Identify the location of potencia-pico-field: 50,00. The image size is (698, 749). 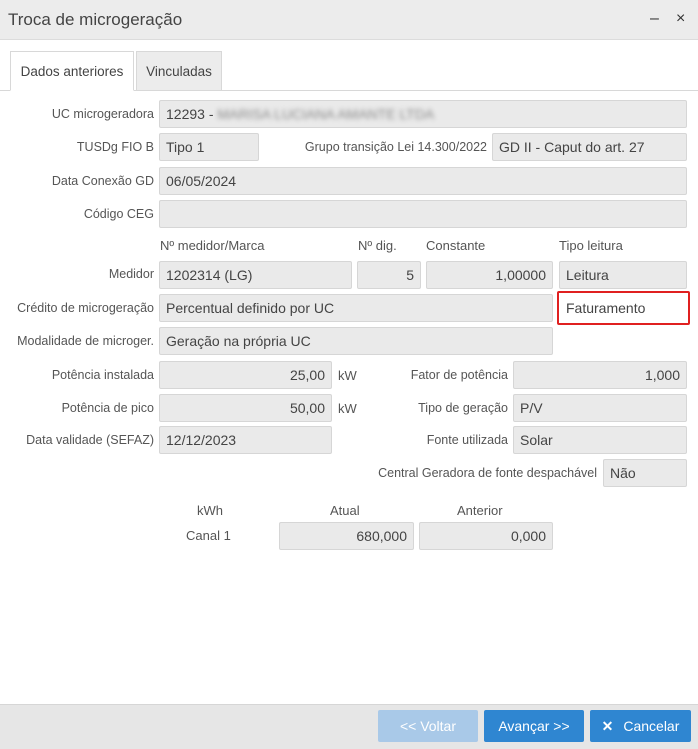
(245, 408).